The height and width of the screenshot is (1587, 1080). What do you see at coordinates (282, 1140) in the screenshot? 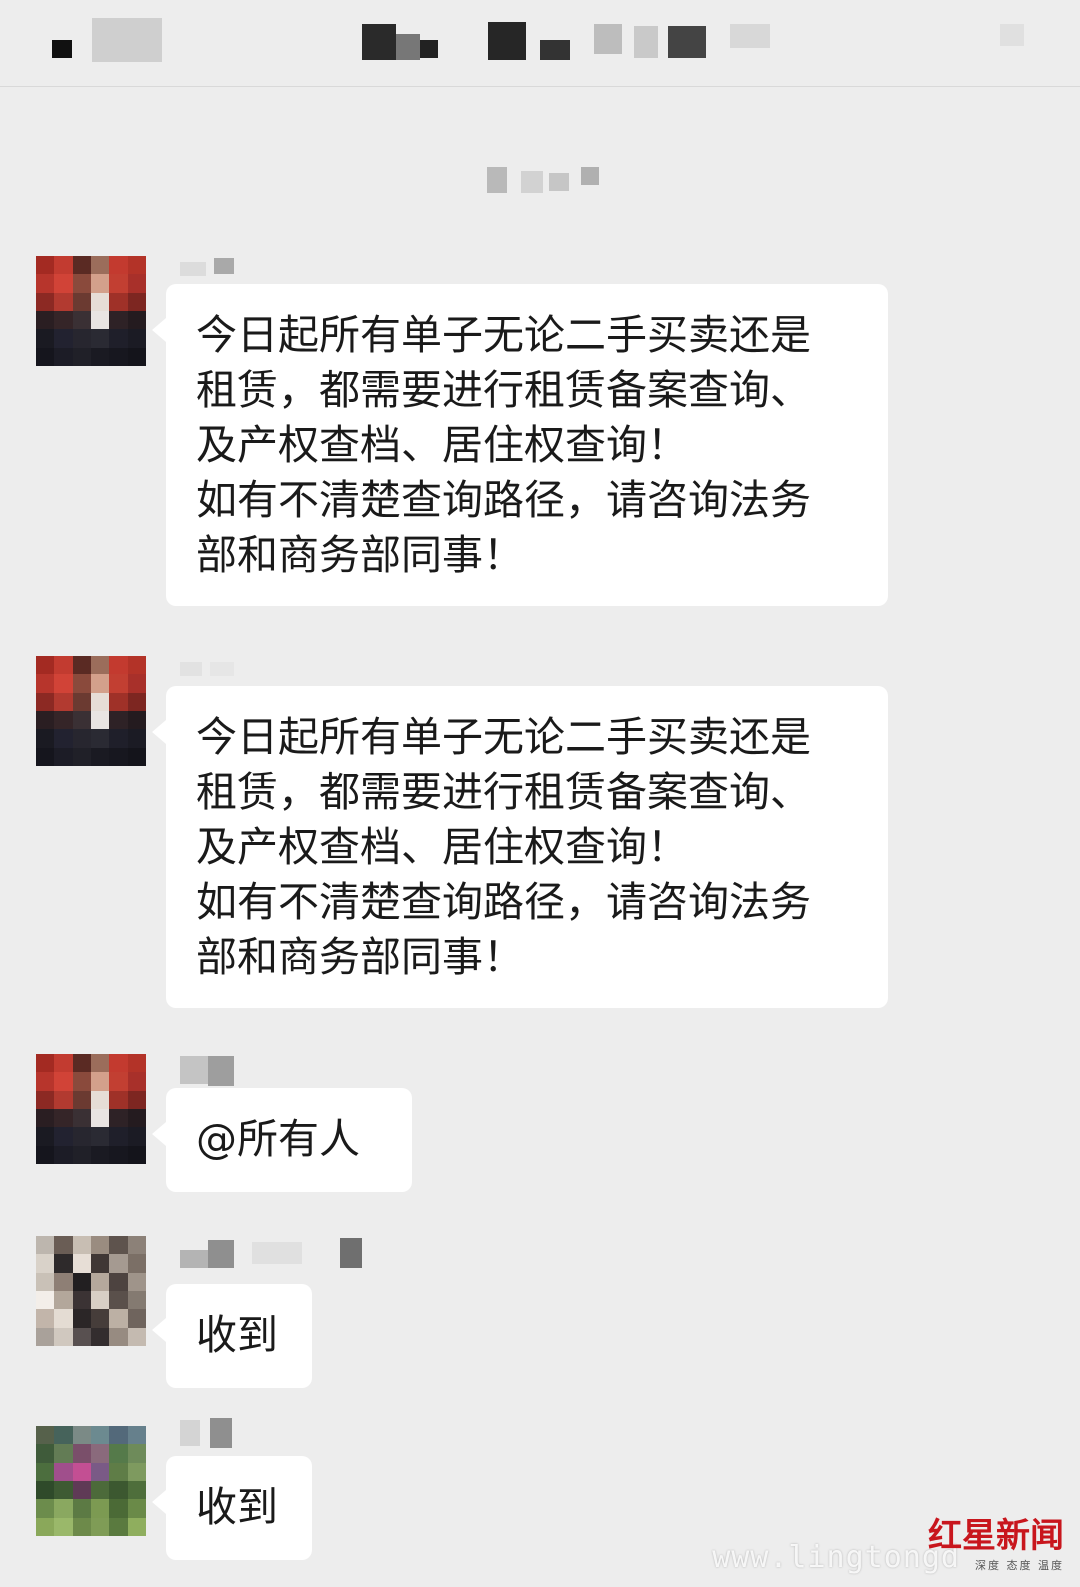
I see `message-bubble: @所有人` at bounding box center [282, 1140].